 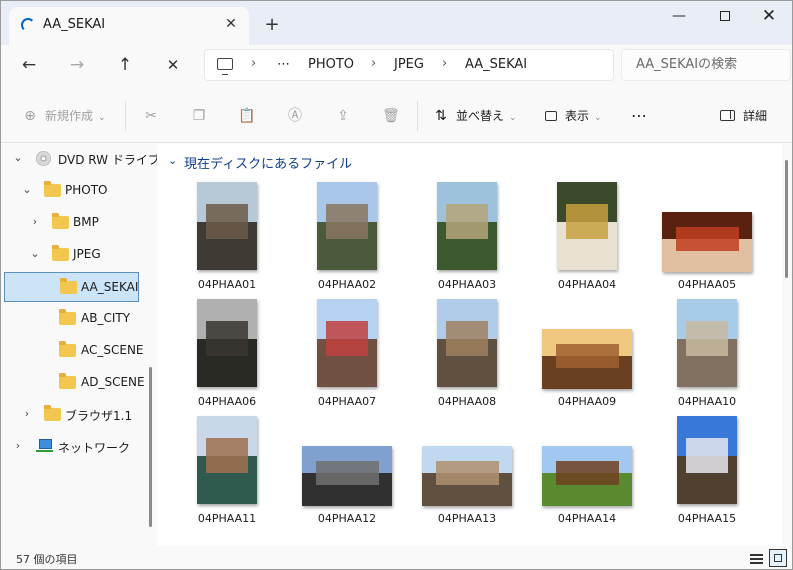 I want to click on title-bar: AA_SEKAI ✕ + — ✕, so click(x=396, y=23).